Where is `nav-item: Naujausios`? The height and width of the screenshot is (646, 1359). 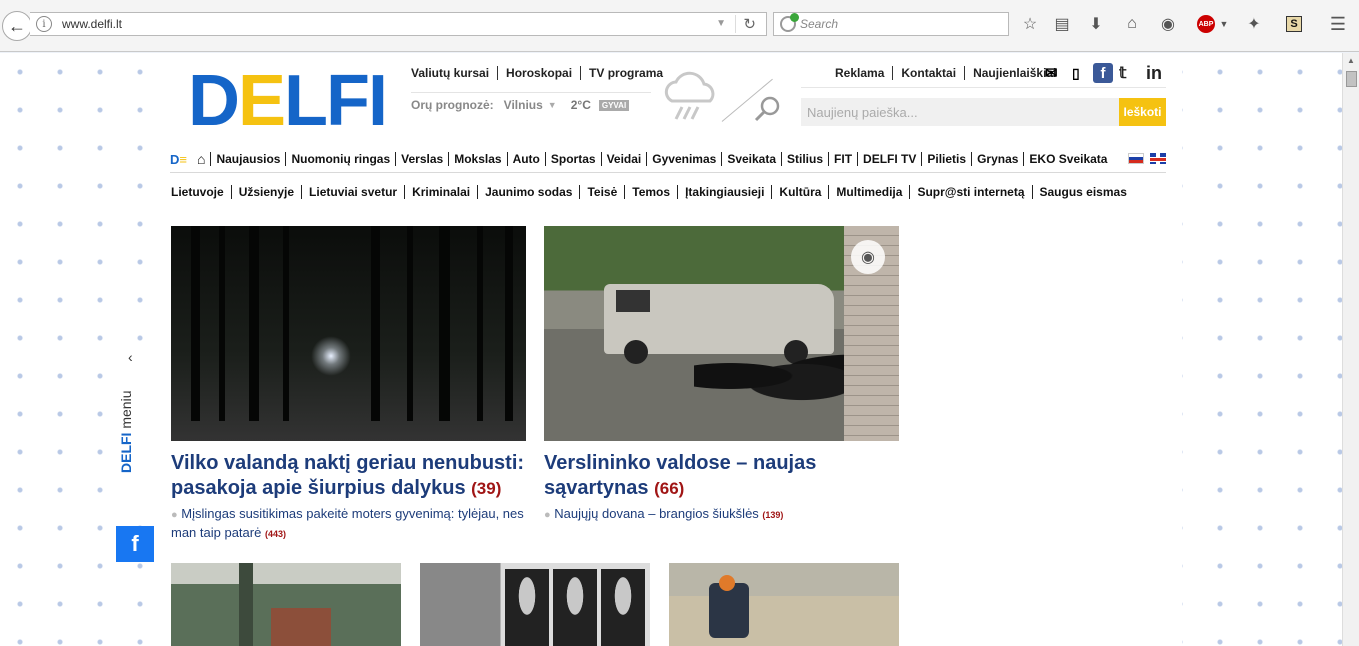 nav-item: Naujausios is located at coordinates (247, 159).